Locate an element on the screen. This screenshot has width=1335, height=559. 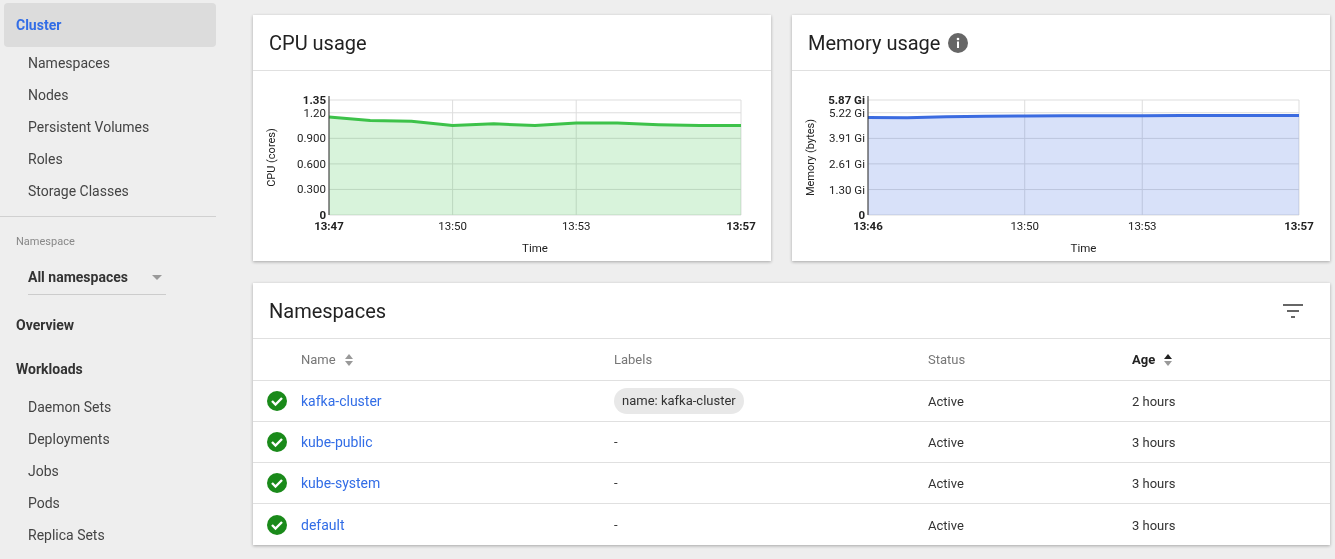
nav-item: Daemon Sets is located at coordinates (110, 407).